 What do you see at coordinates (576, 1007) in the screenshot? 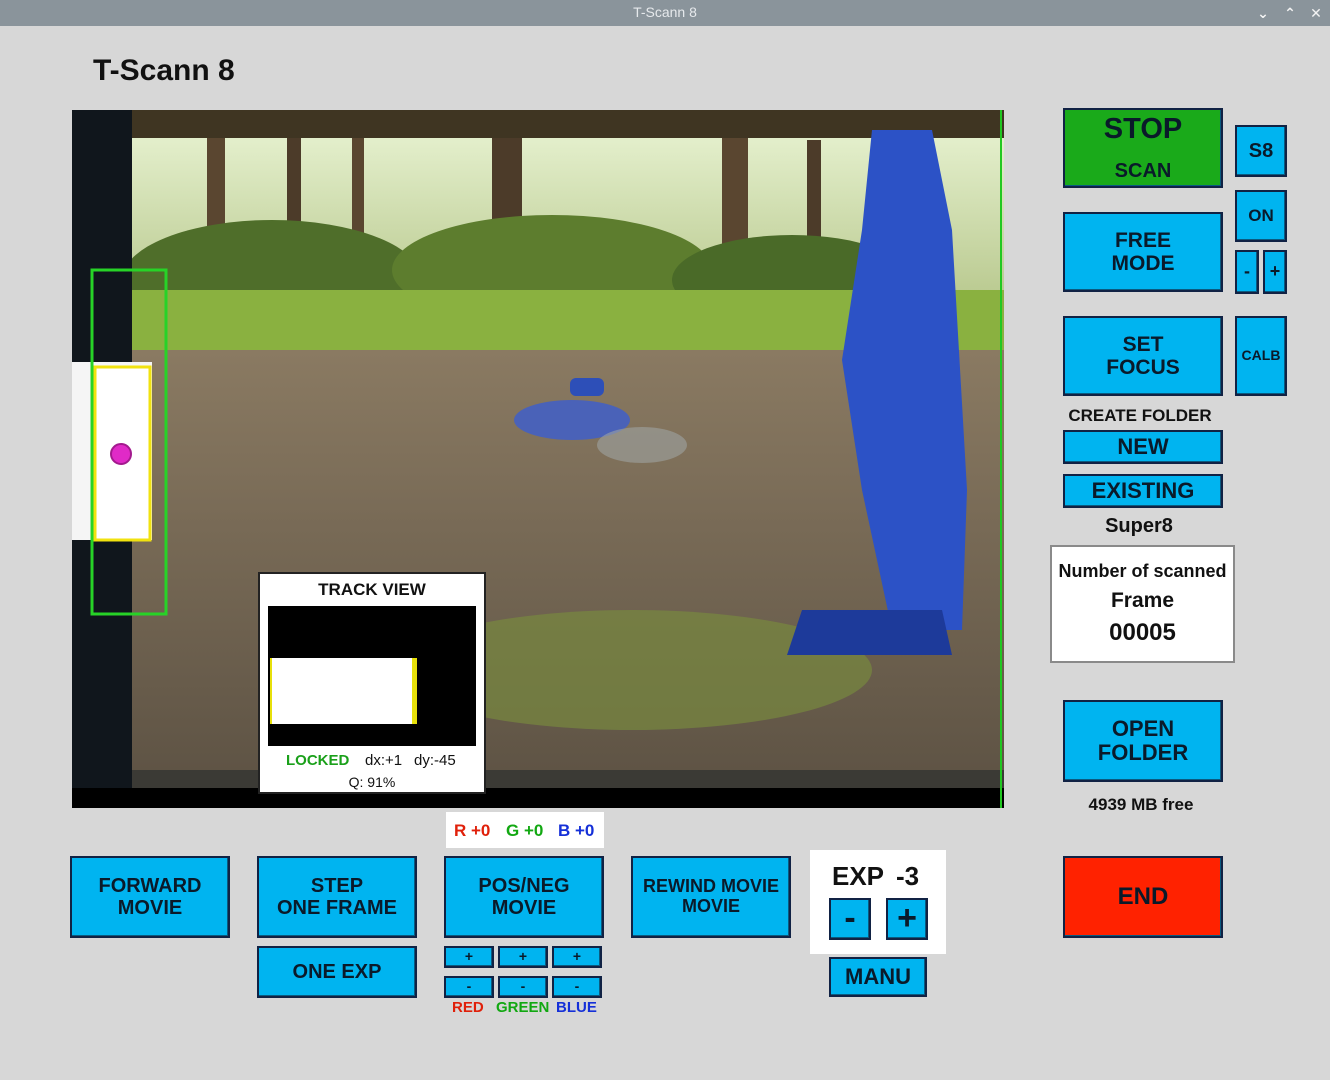
I see `blue-label: BLUE` at bounding box center [576, 1007].